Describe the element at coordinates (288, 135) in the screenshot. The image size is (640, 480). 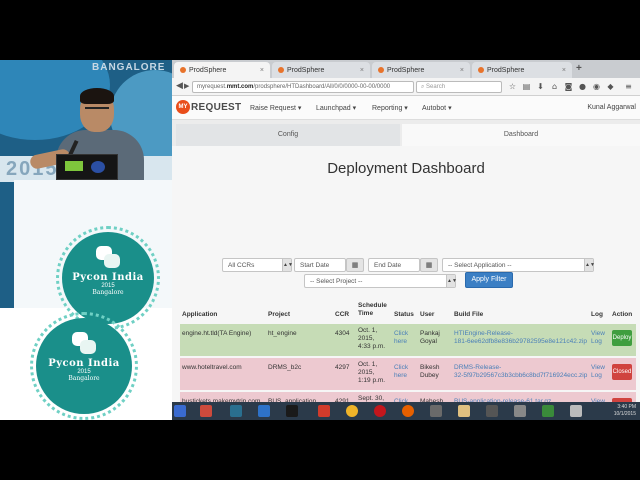
I see `tab-config: Config` at that location.